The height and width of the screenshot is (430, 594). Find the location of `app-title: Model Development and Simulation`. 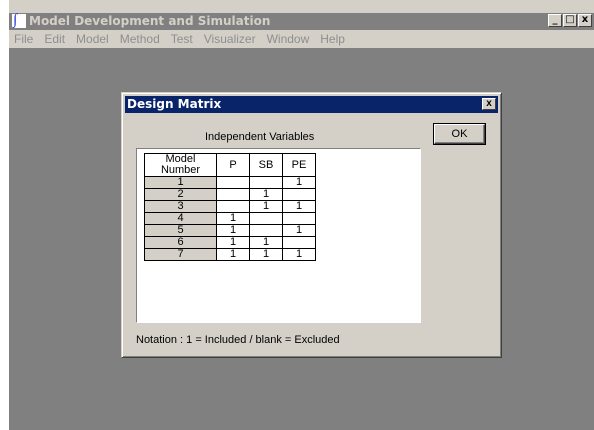

app-title: Model Development and Simulation is located at coordinates (150, 21).